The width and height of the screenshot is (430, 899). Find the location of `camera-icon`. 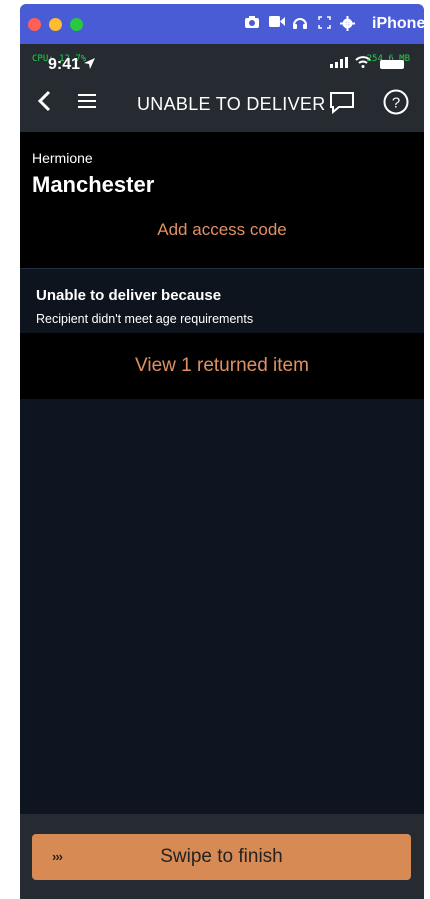

camera-icon is located at coordinates (252, 23).